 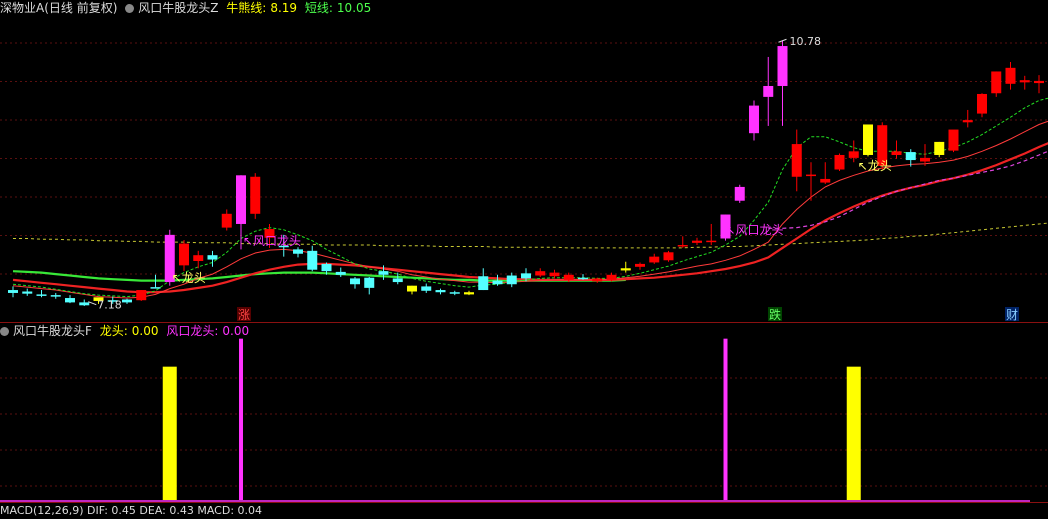 What do you see at coordinates (109, 305) in the screenshot?
I see `low-marker-label: 7.18` at bounding box center [109, 305].